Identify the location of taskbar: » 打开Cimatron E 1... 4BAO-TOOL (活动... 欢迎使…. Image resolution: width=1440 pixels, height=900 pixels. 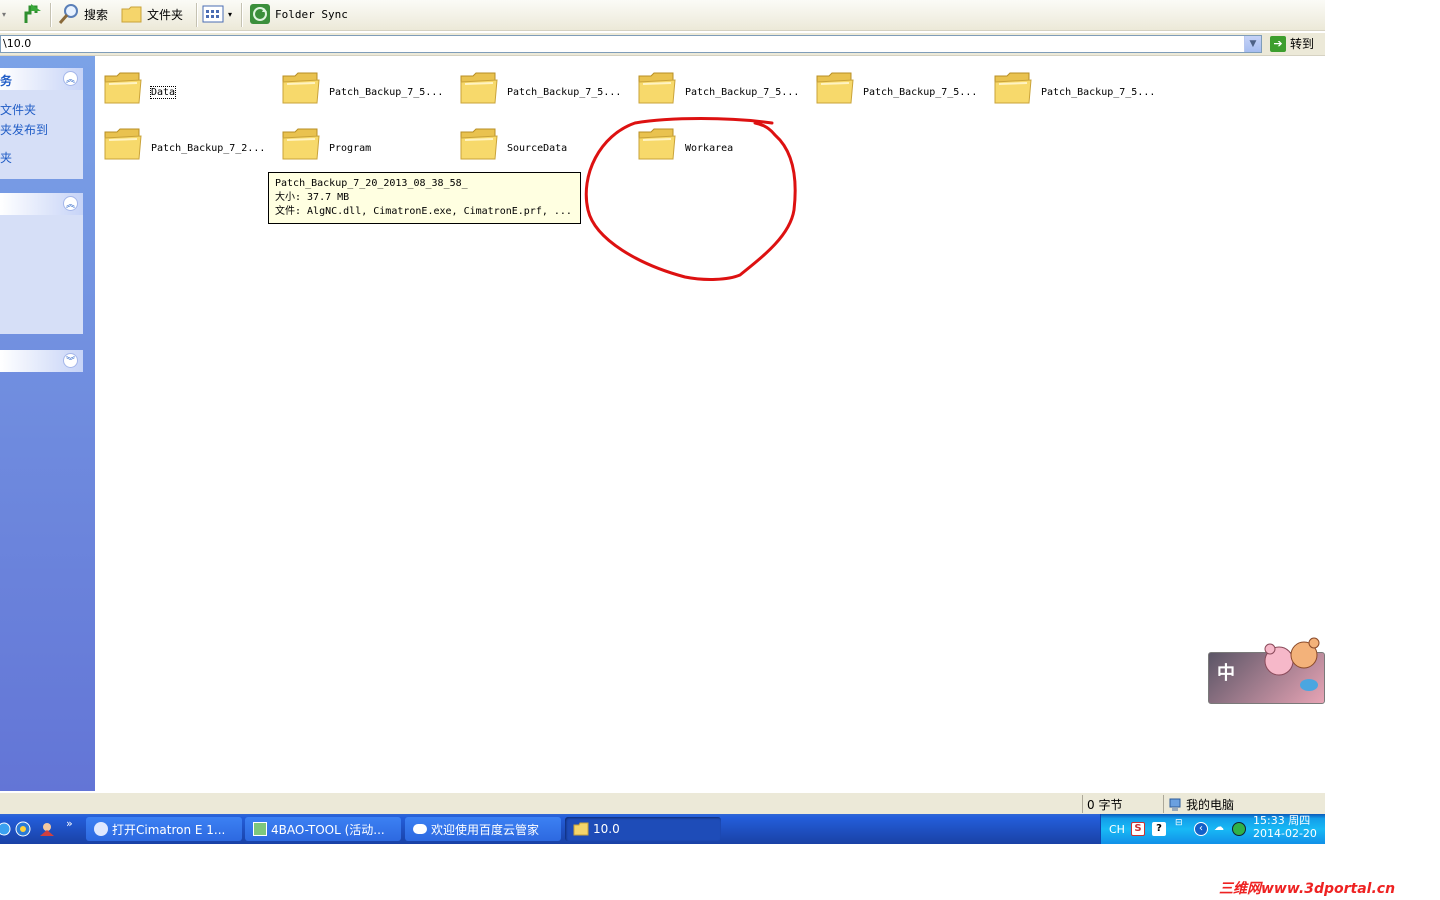
(662, 829).